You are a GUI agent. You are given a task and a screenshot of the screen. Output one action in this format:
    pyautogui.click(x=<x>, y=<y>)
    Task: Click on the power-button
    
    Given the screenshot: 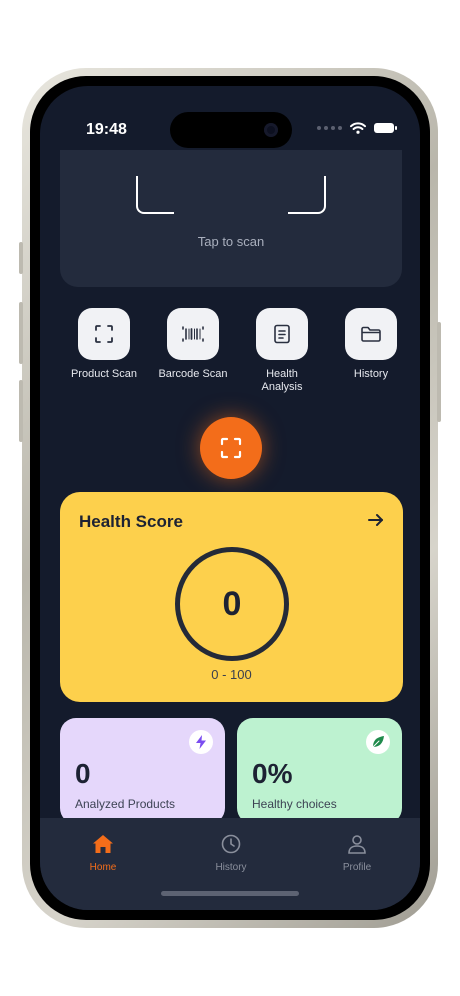 What is the action you would take?
    pyautogui.click(x=439, y=372)
    